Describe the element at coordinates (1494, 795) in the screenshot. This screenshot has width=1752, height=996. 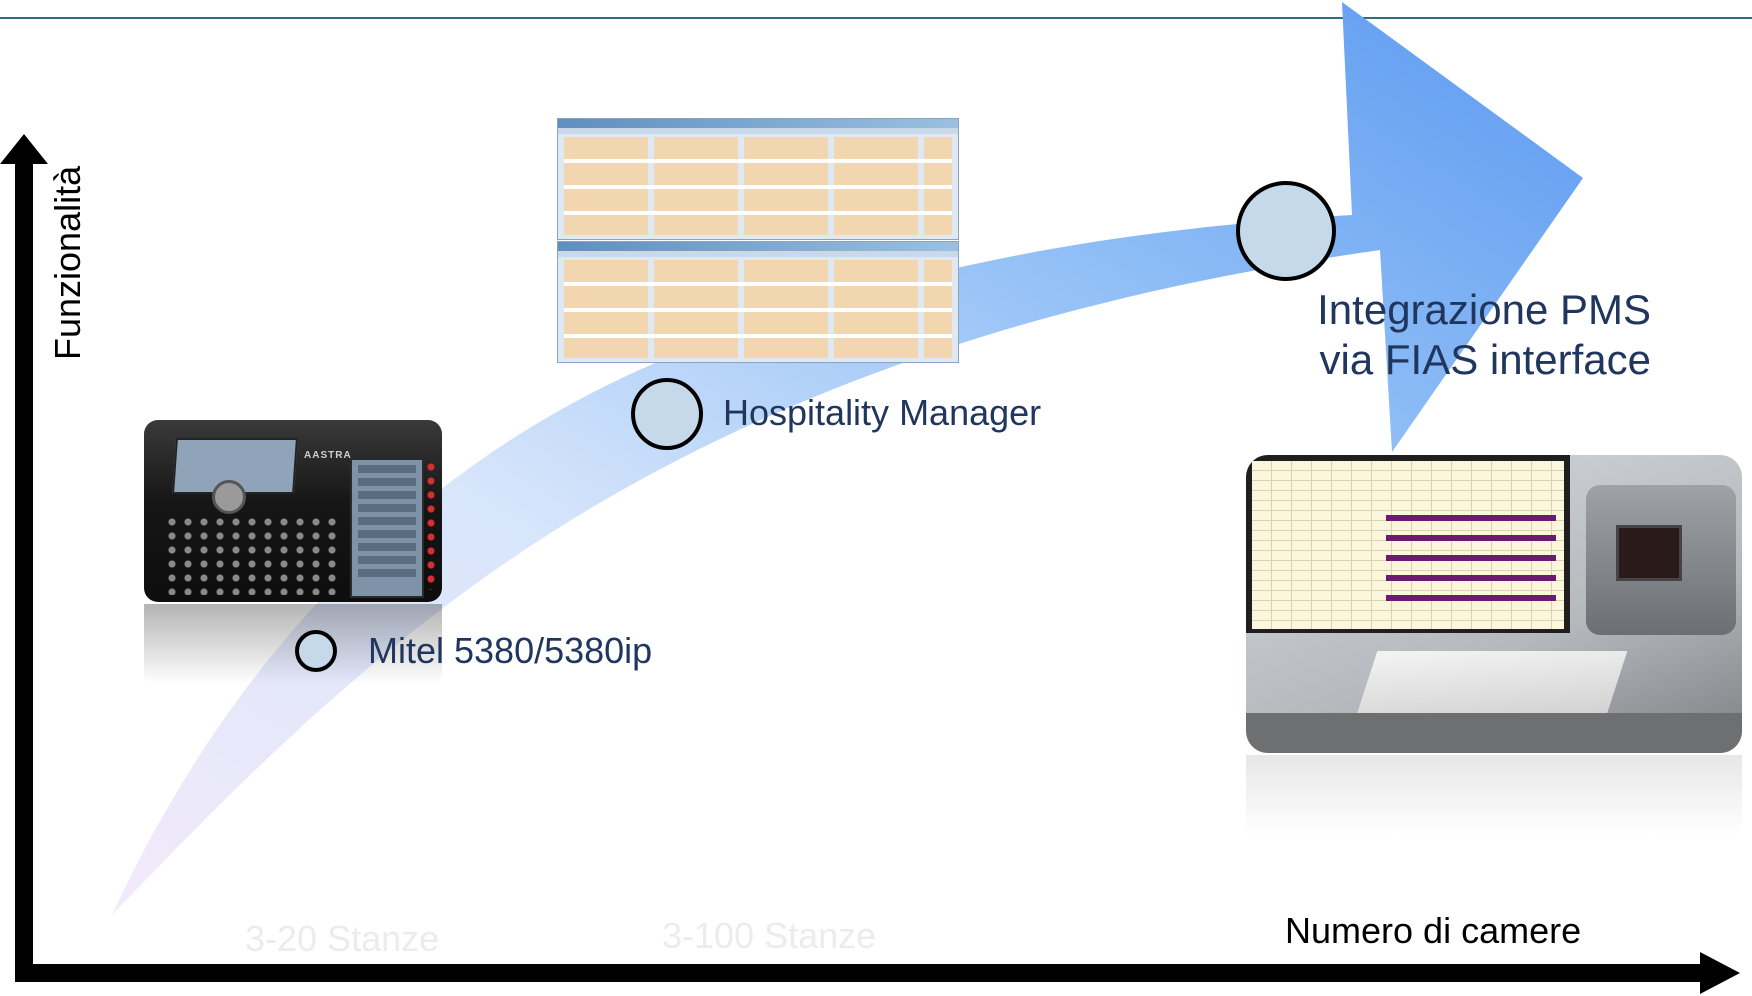
I see `pms-photo-reflection` at that location.